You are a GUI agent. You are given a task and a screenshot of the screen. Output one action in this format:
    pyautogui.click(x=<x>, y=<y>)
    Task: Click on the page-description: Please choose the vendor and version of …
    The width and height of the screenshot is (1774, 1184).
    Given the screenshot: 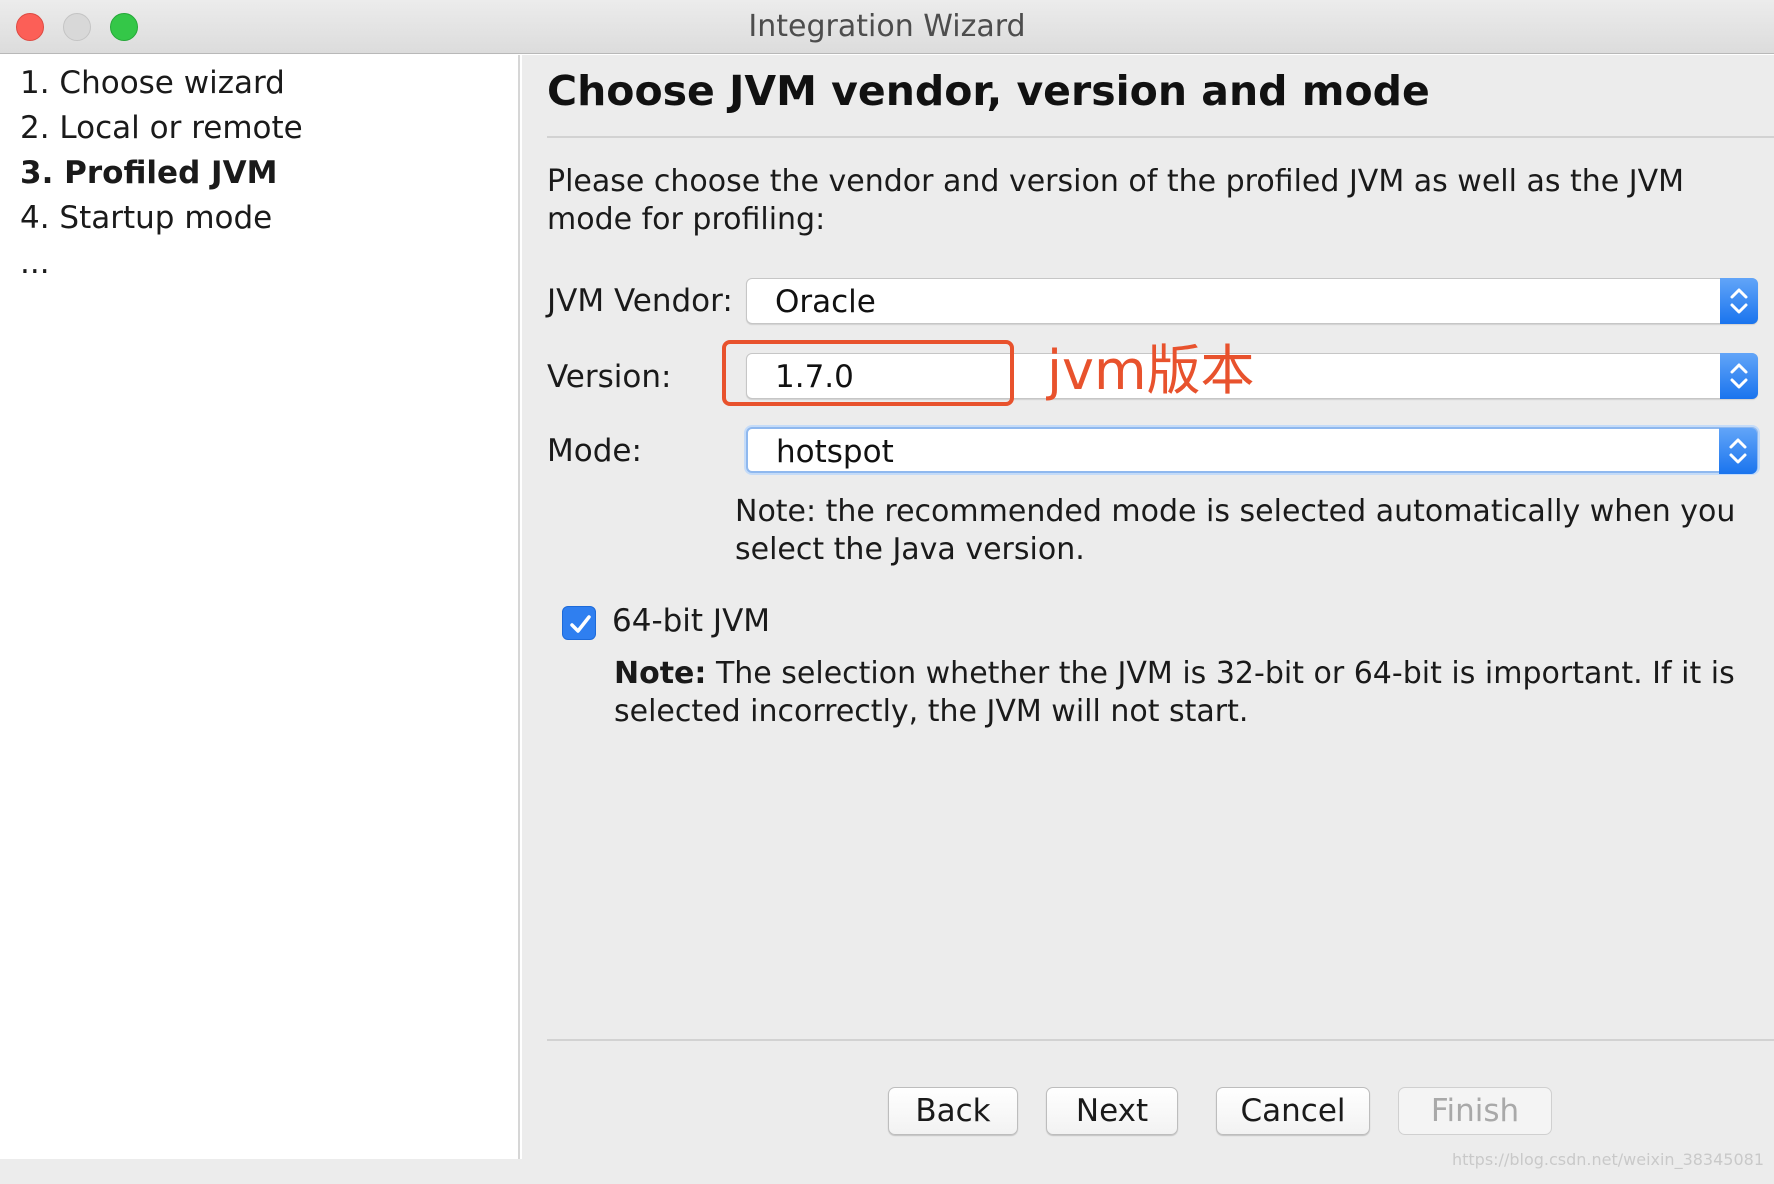 What is the action you would take?
    pyautogui.click(x=1116, y=200)
    